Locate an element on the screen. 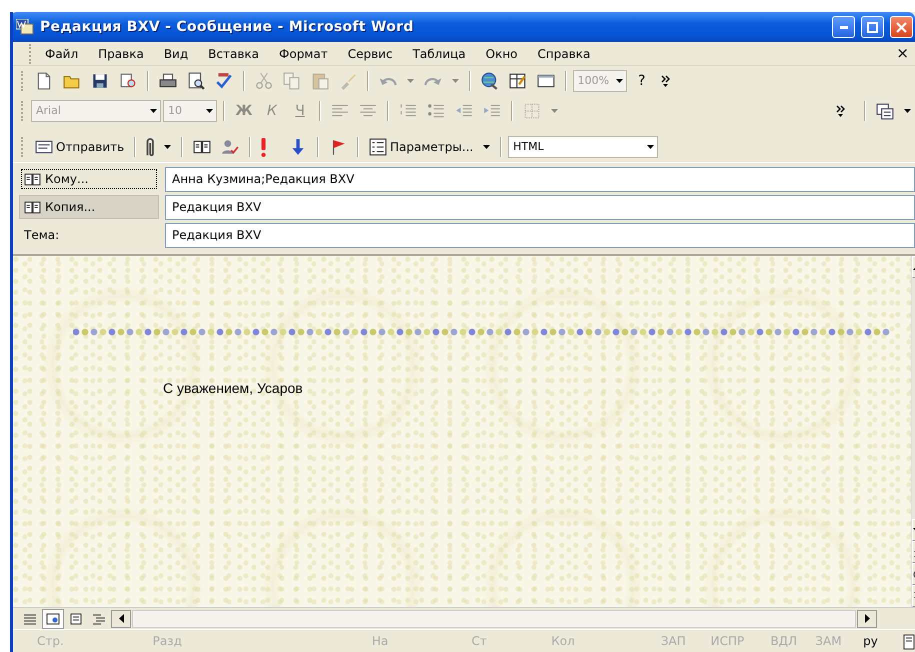 The image size is (915, 652). menu-item: Файл is located at coordinates (61, 54).